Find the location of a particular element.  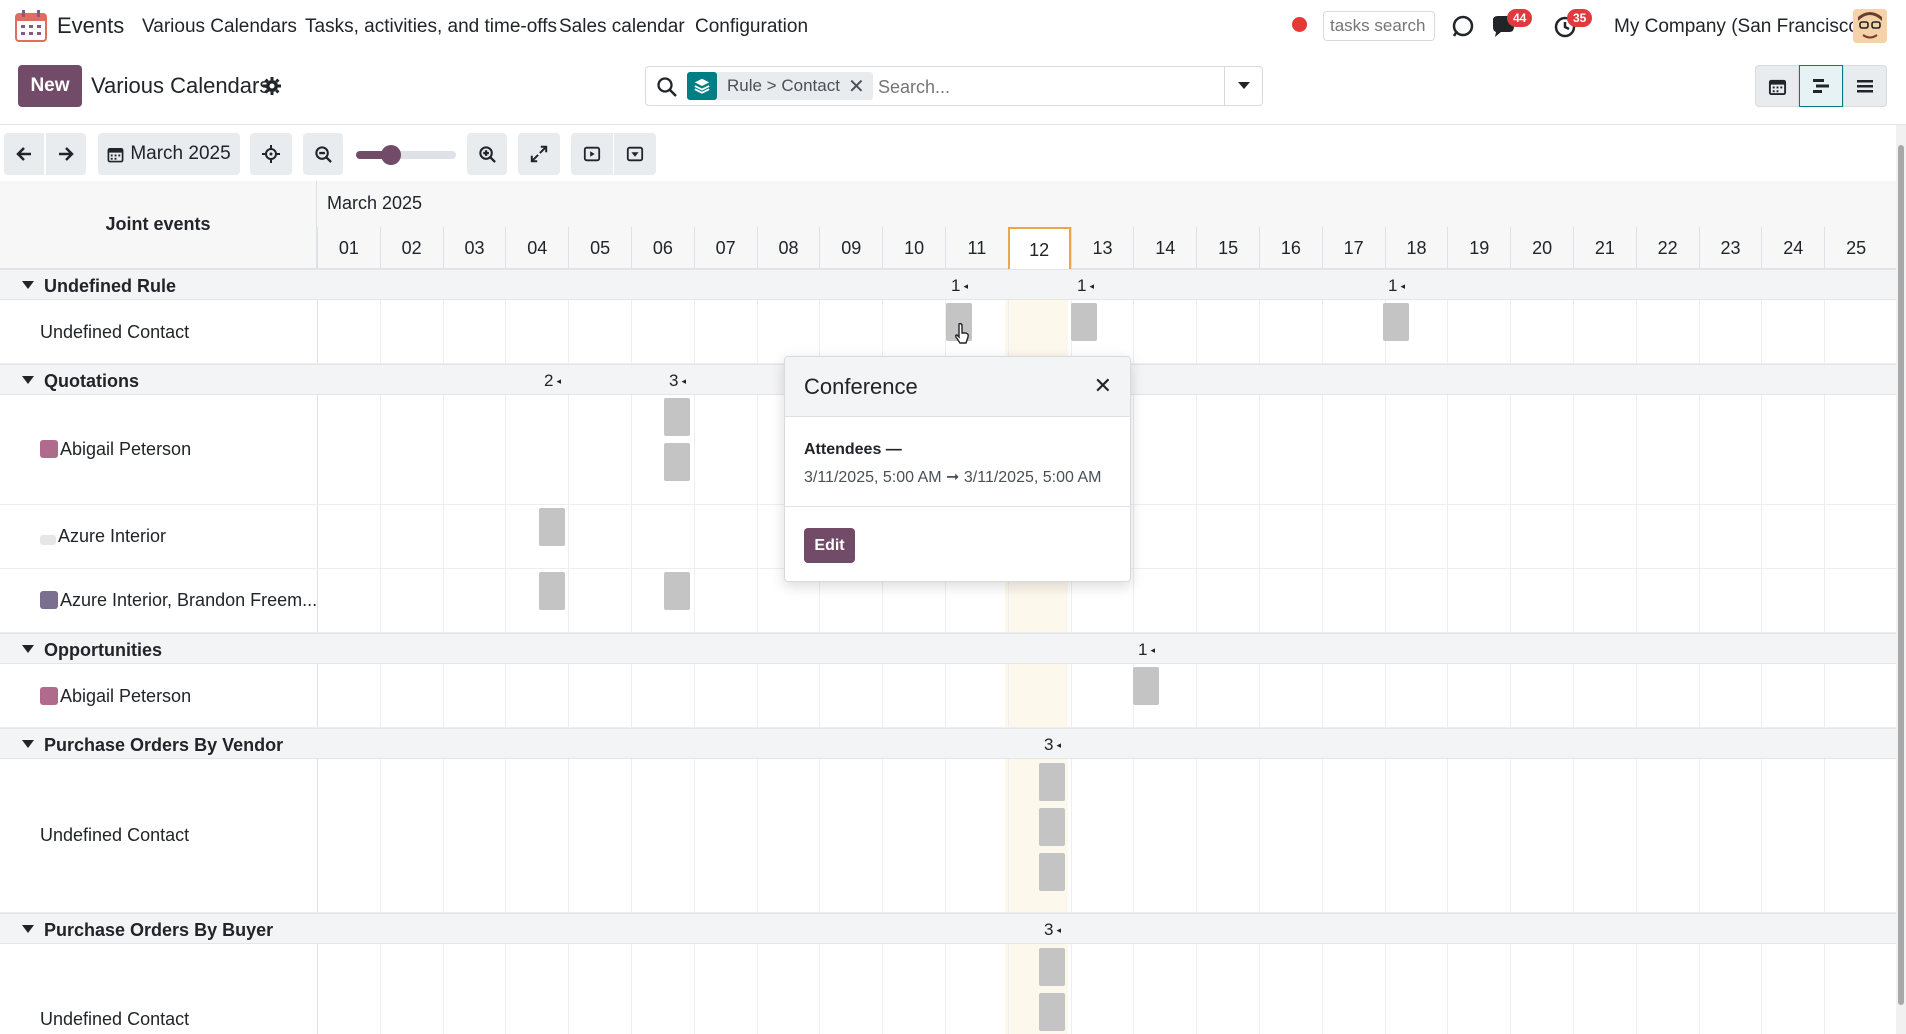

gantt-month-label: March 2025 is located at coordinates (375, 203).